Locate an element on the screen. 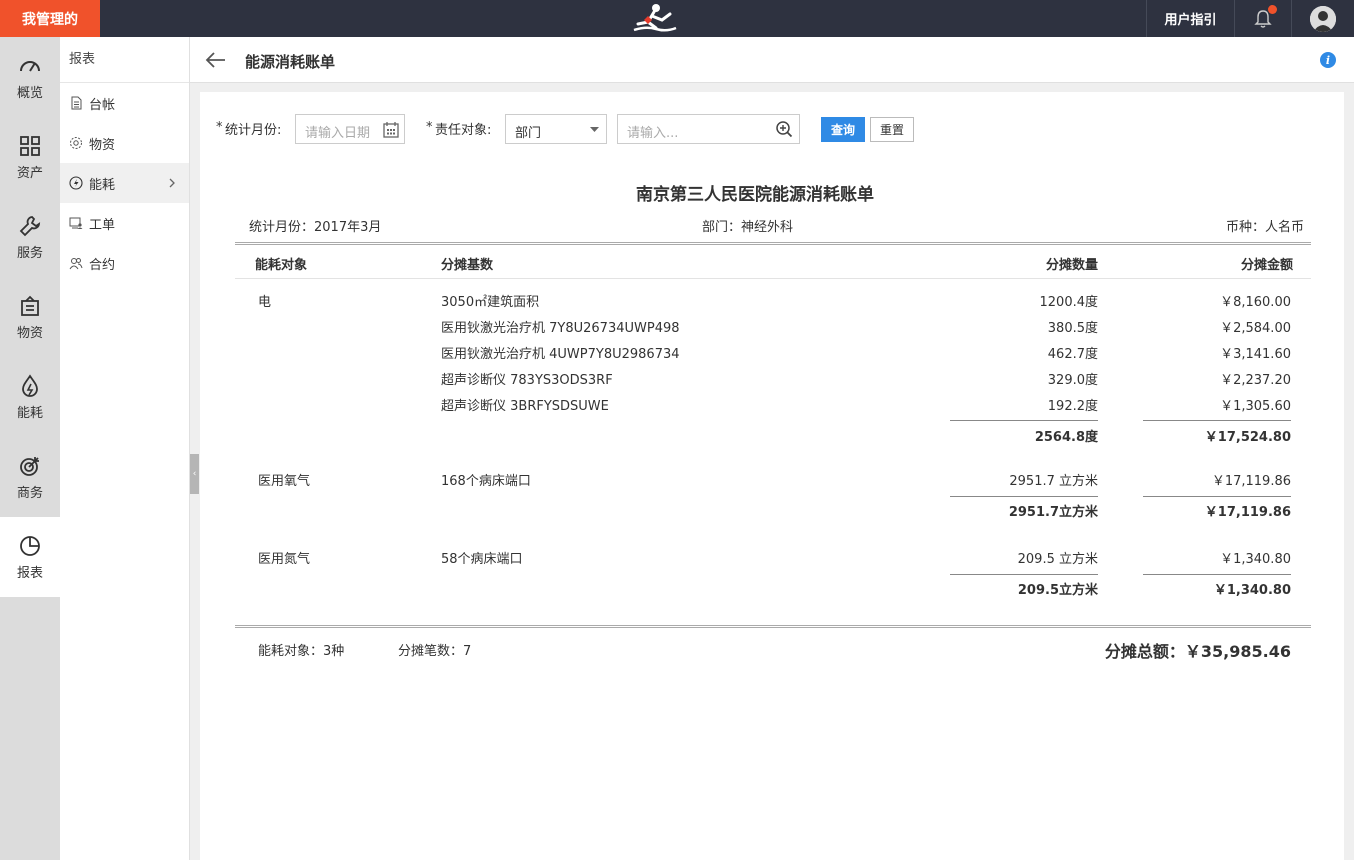  summary-count: 分摊笔数：7 is located at coordinates (435, 651).